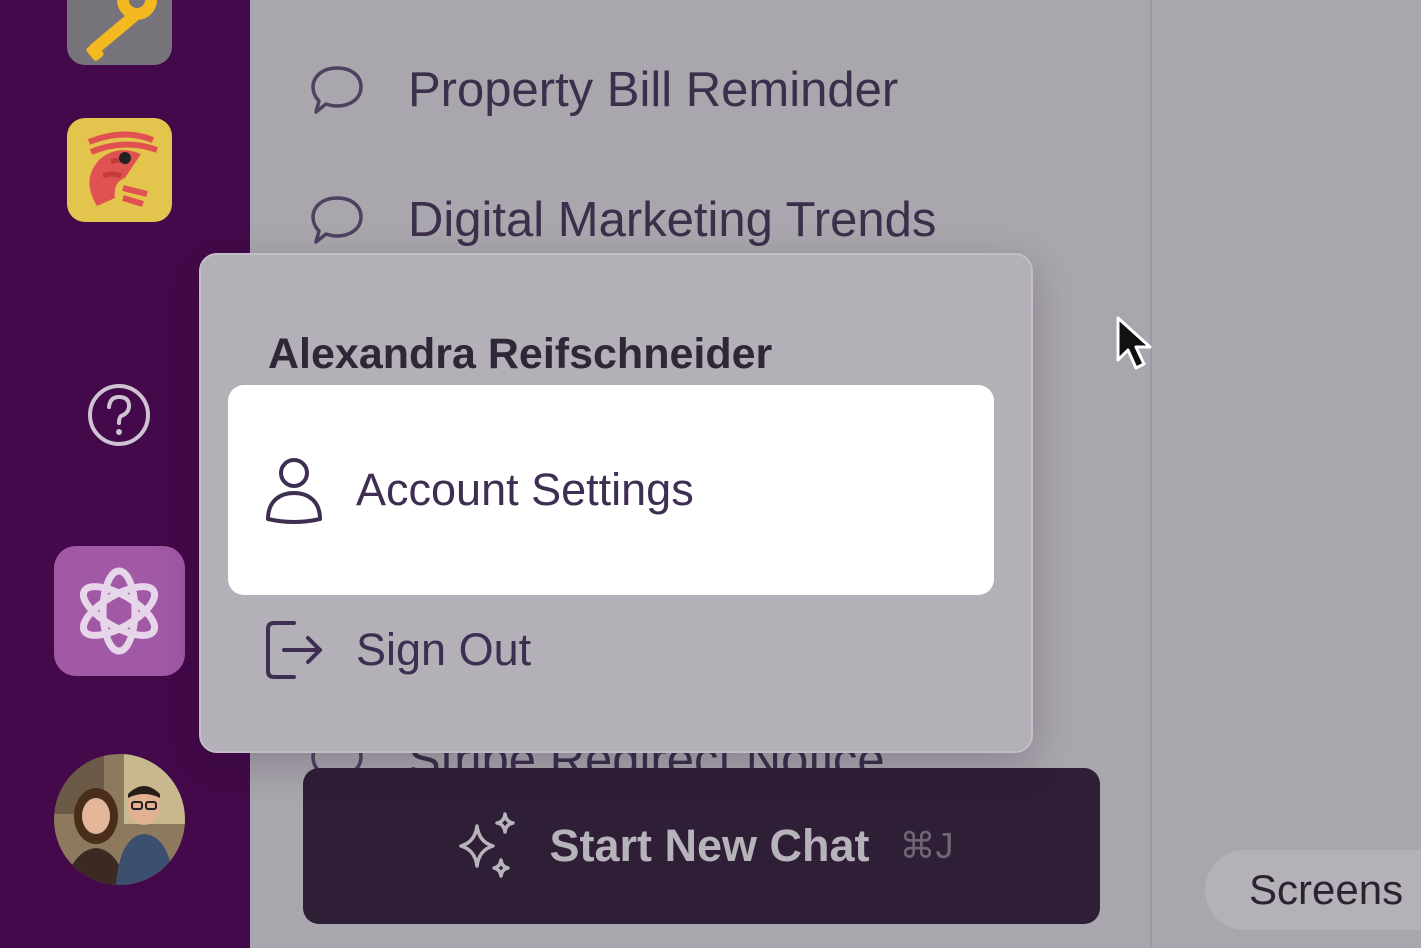 The height and width of the screenshot is (948, 1421). I want to click on key-app-button, so click(119, 32).